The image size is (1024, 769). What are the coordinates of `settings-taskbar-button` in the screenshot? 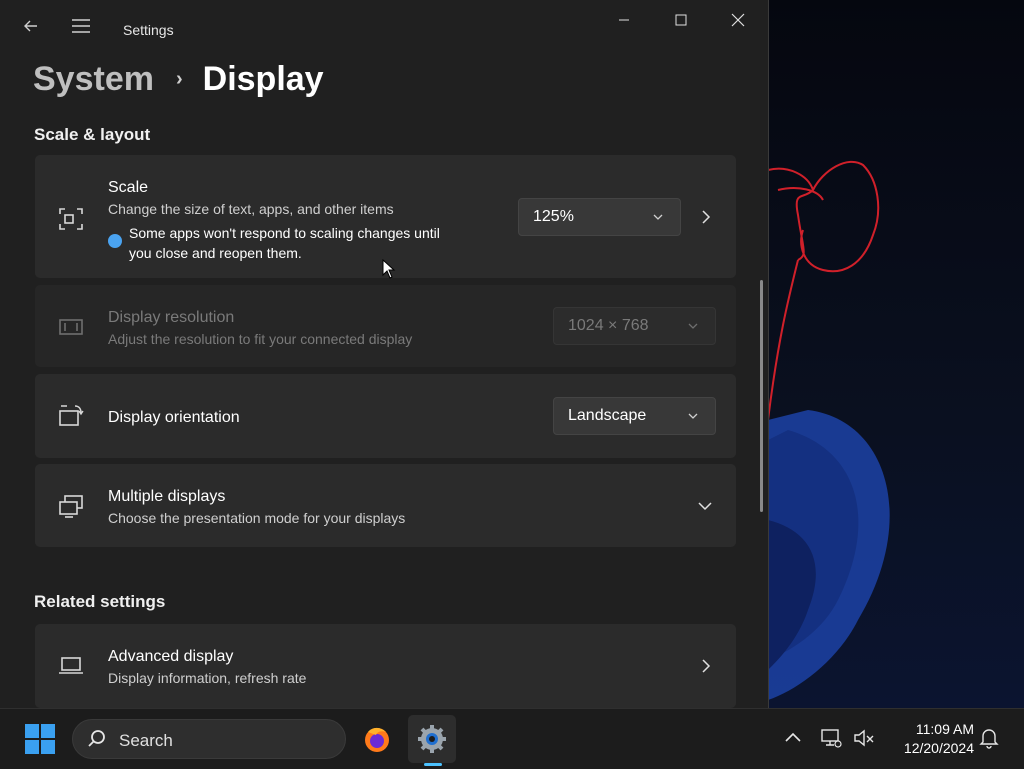 It's located at (432, 740).